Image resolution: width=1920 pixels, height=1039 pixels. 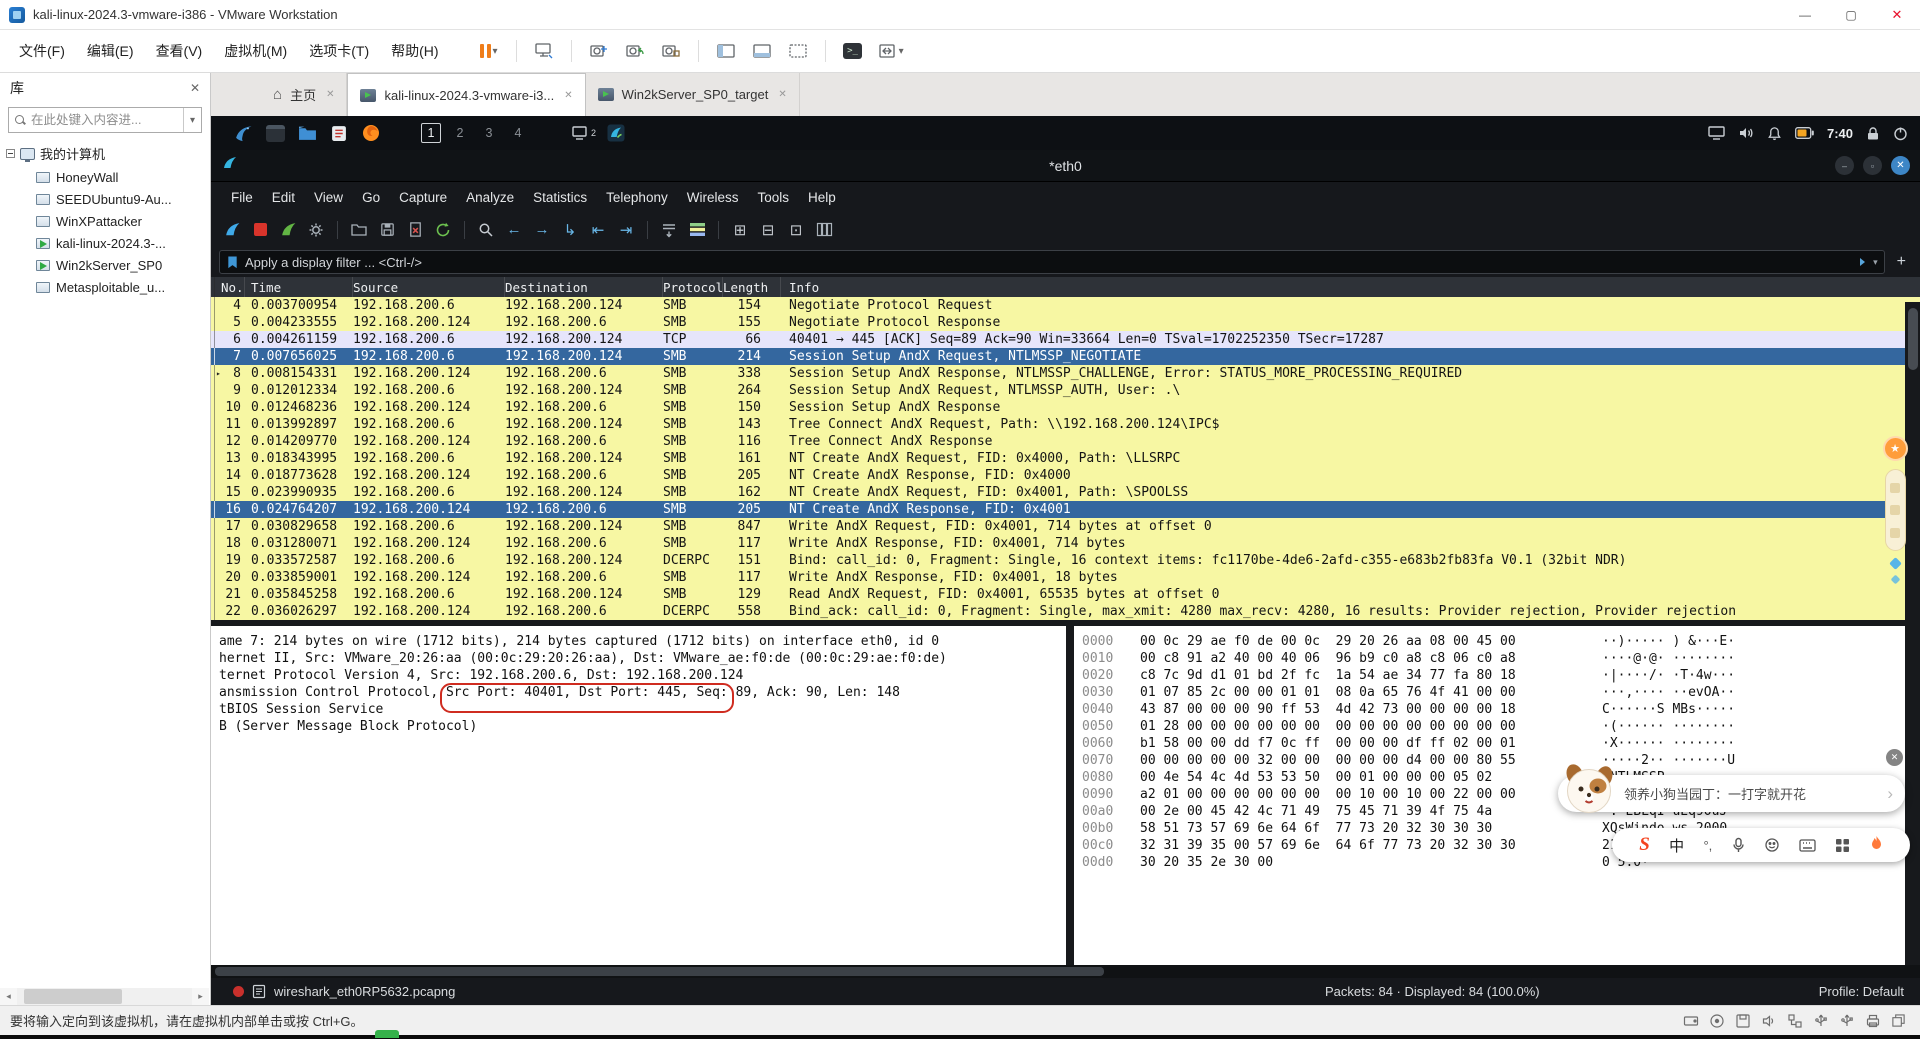 I want to click on tree-root-my-computer: 我的计算机, so click(x=105, y=153).